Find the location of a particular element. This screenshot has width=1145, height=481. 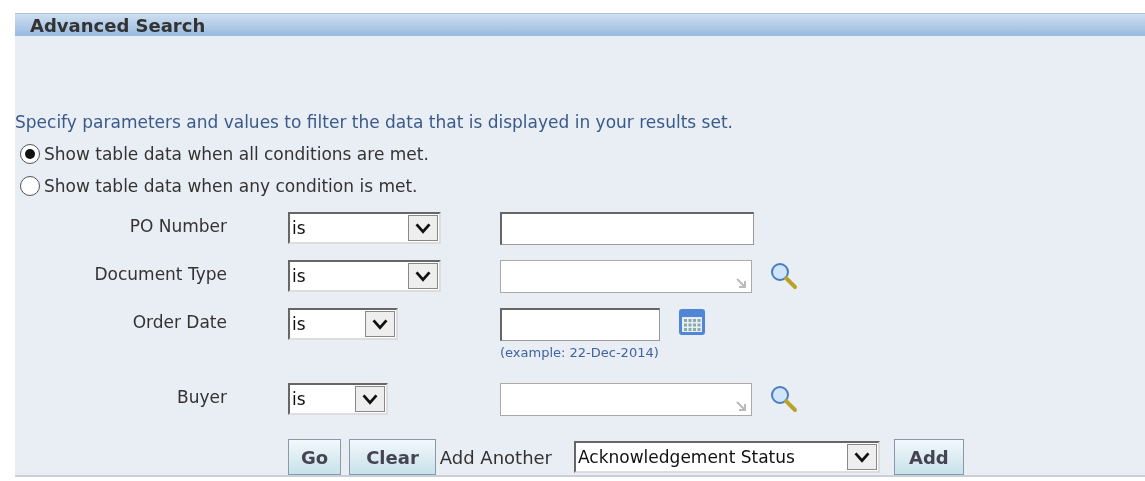

date-field is located at coordinates (580, 324).